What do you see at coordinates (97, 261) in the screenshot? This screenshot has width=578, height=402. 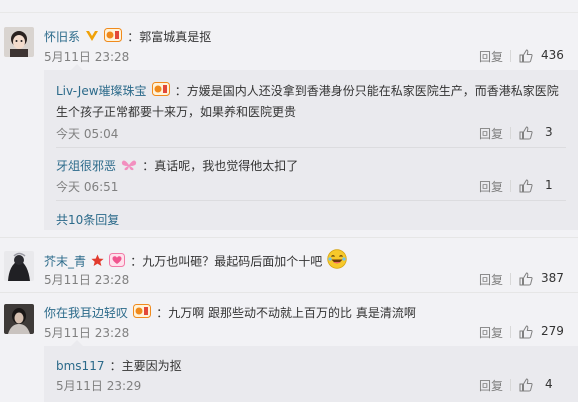 I see `red-star-icon` at bounding box center [97, 261].